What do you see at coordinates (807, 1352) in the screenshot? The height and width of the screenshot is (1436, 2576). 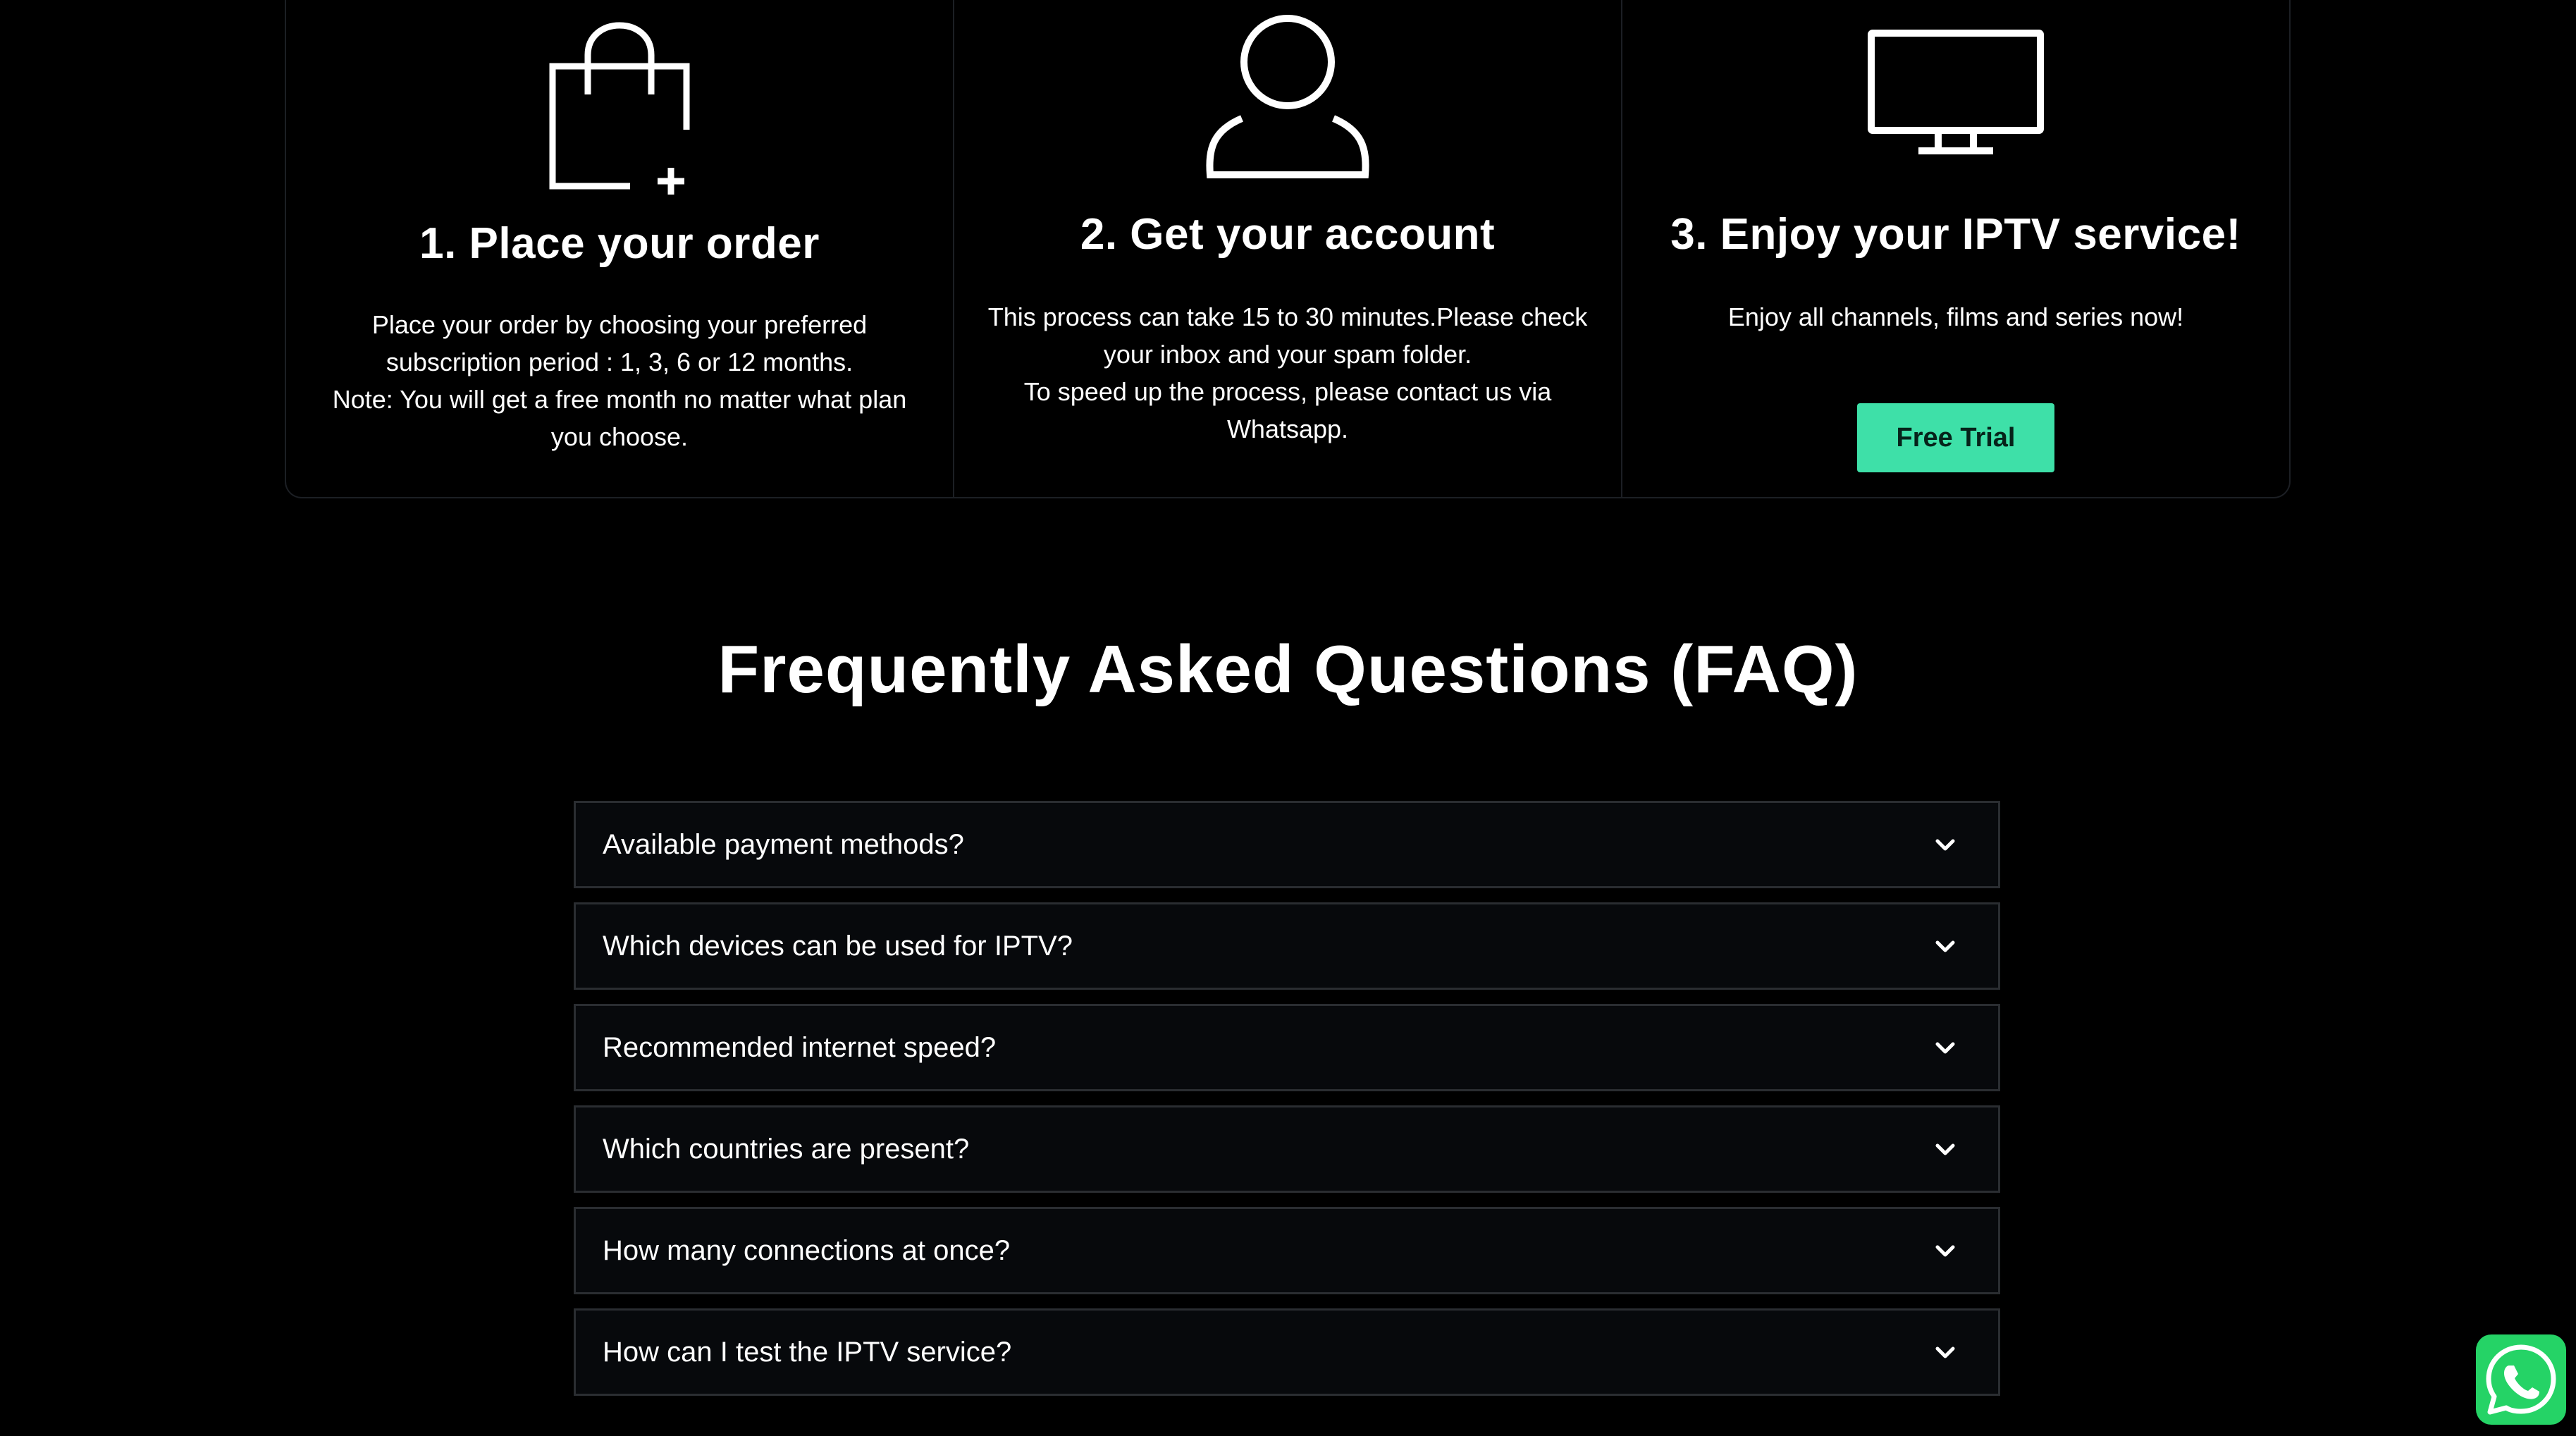 I see `faq-question: How can I test the IPTV service?` at bounding box center [807, 1352].